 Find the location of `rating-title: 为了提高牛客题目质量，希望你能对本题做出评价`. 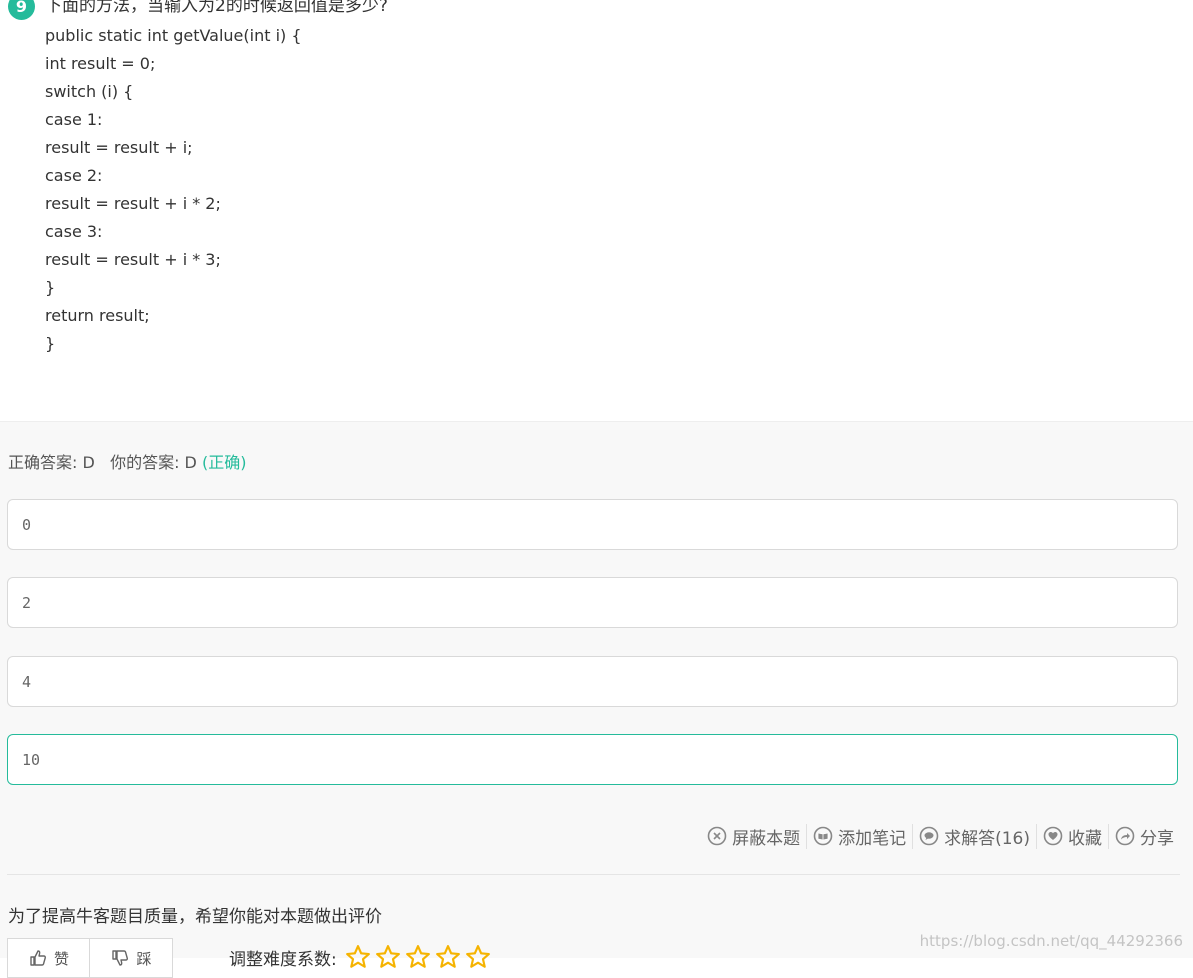

rating-title: 为了提高牛客题目质量，希望你能对本题做出评价 is located at coordinates (195, 917).